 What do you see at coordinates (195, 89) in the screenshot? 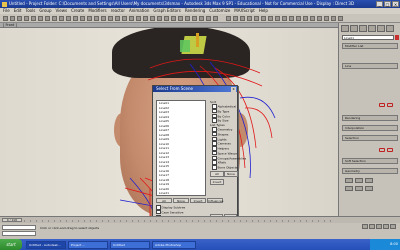
I see `dialog-title-bar: Select From Scene x` at bounding box center [195, 89].